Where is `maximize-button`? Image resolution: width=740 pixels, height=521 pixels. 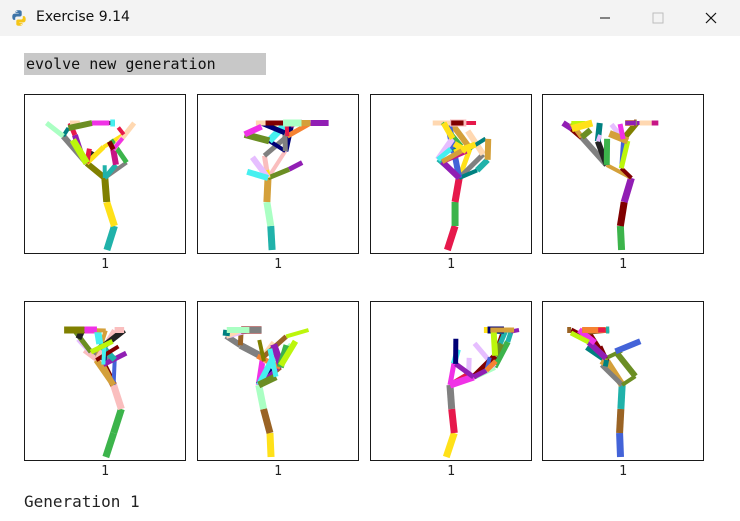
maximize-button is located at coordinates (658, 18).